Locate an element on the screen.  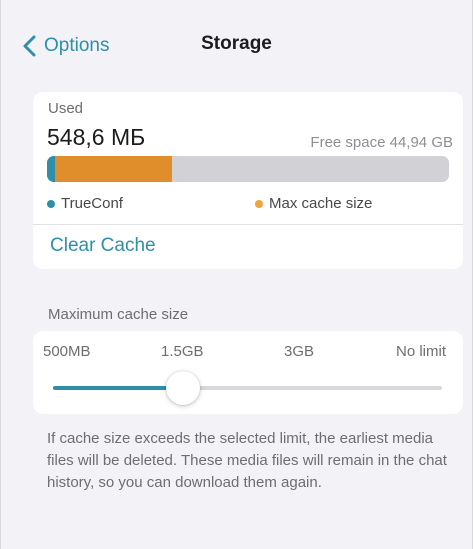
usage-bar-cache-segment is located at coordinates (113, 169).